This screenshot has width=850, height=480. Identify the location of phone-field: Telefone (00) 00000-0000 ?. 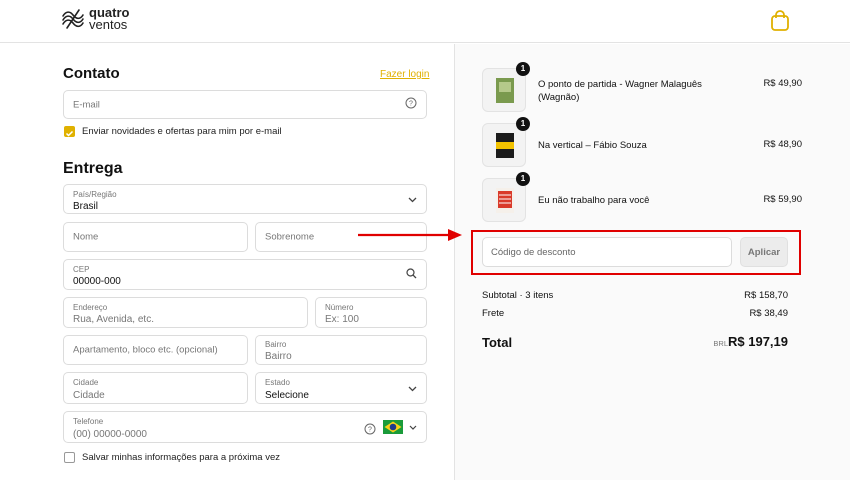
(245, 427).